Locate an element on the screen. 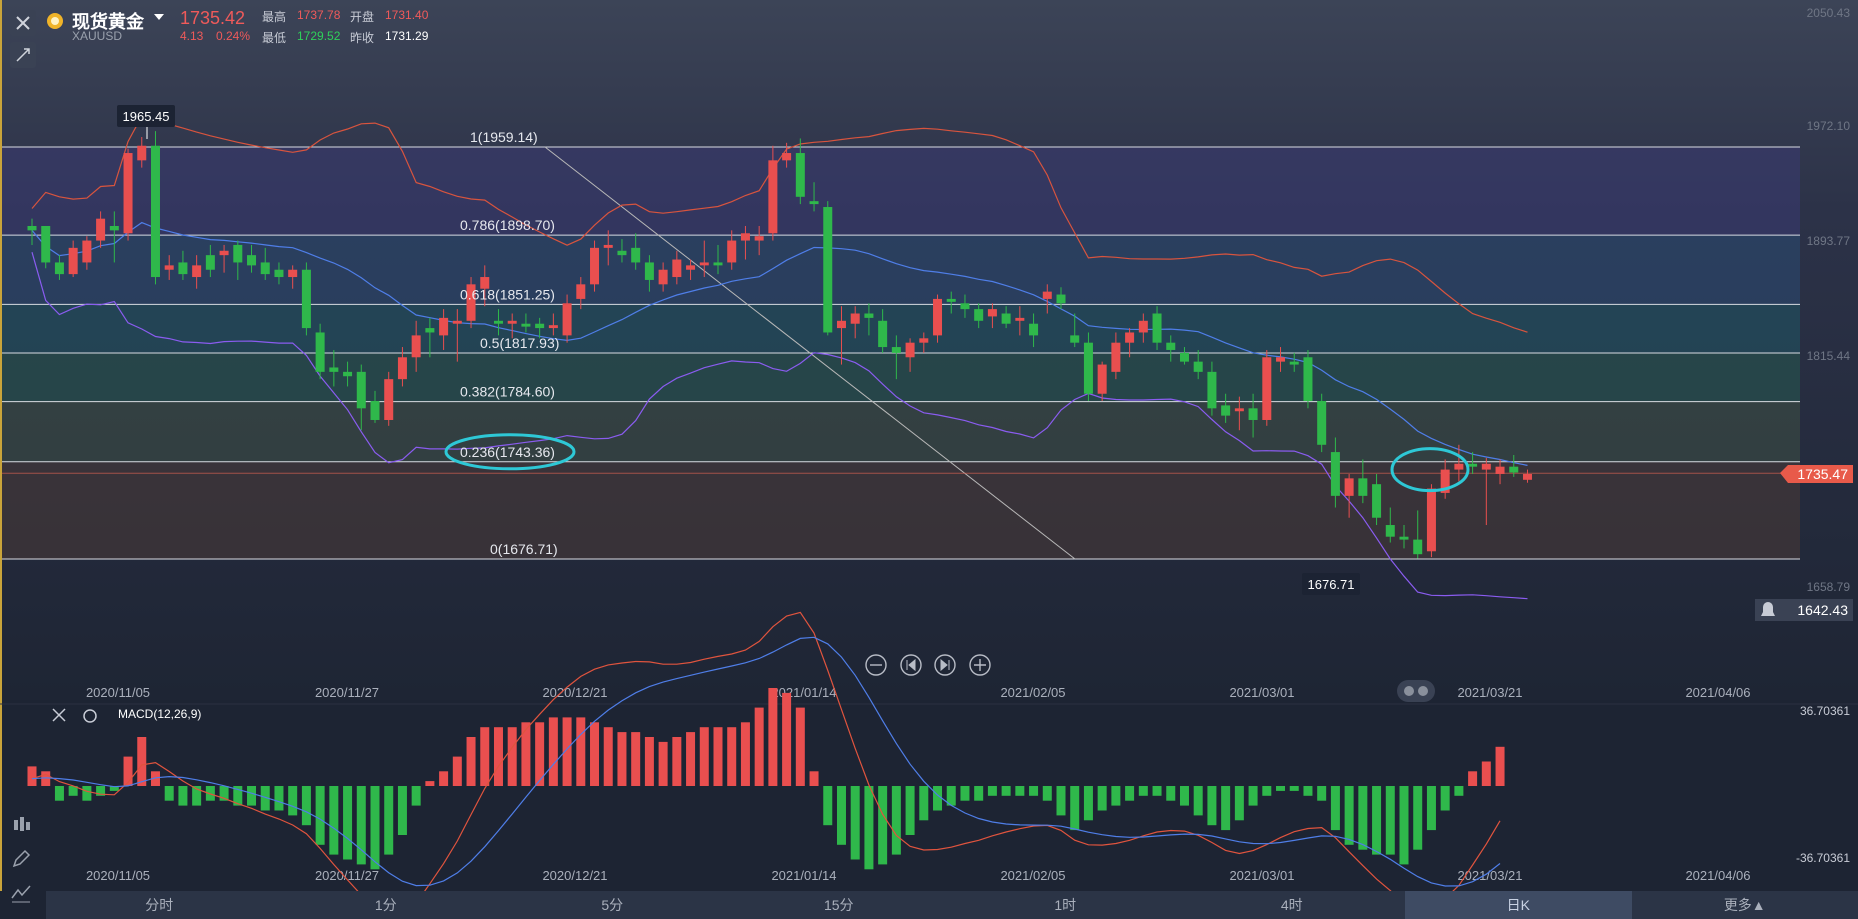 The height and width of the screenshot is (919, 1858). candle-style-button is located at coordinates (21, 825).